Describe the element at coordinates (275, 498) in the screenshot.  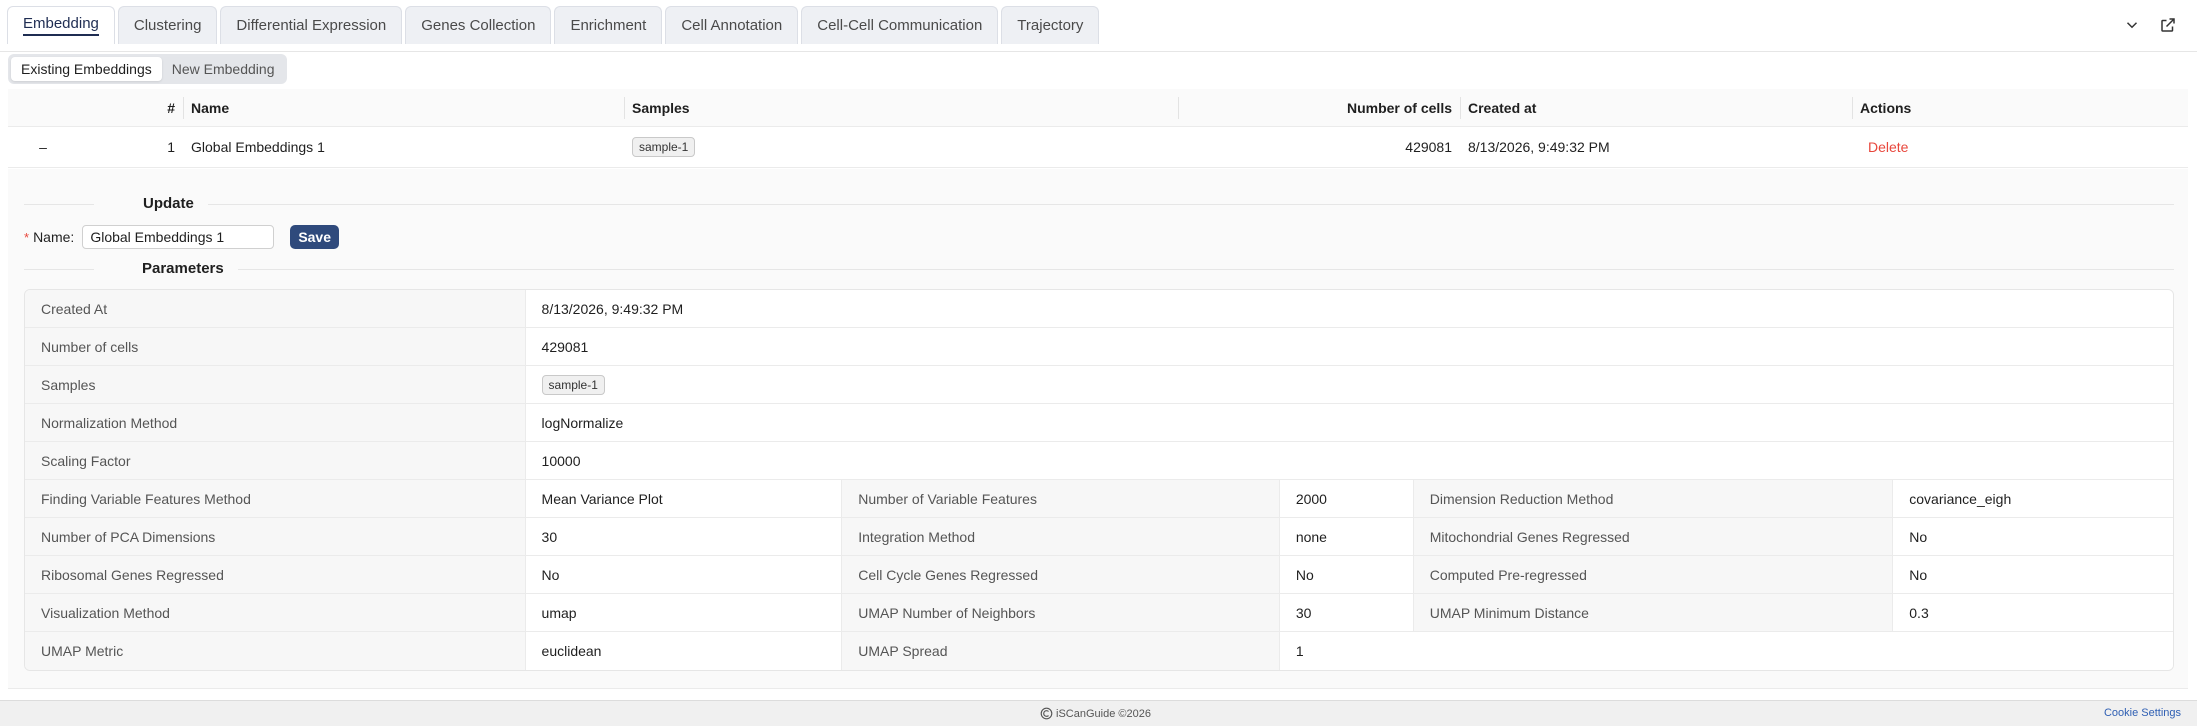
I see `param-label: Finding Variable Features Method` at that location.